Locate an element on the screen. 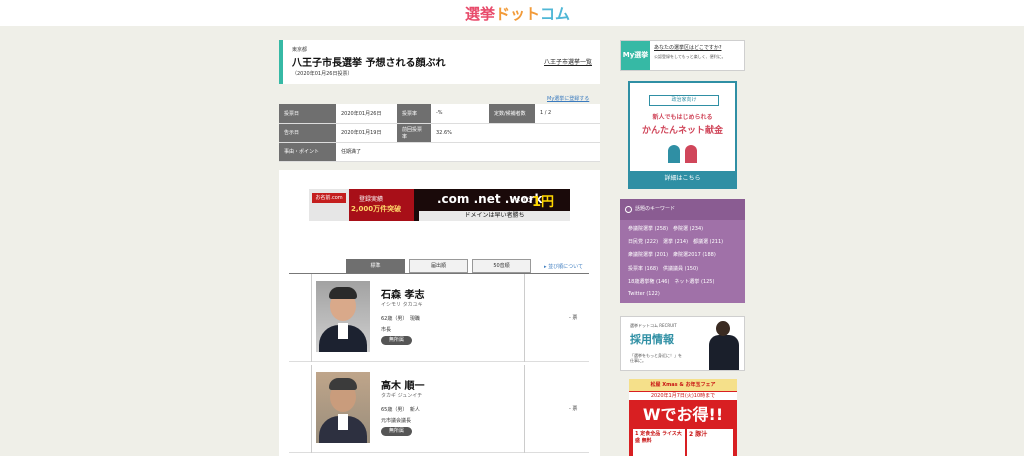  ad-domain-word: ドメイン is located at coordinates (521, 200).